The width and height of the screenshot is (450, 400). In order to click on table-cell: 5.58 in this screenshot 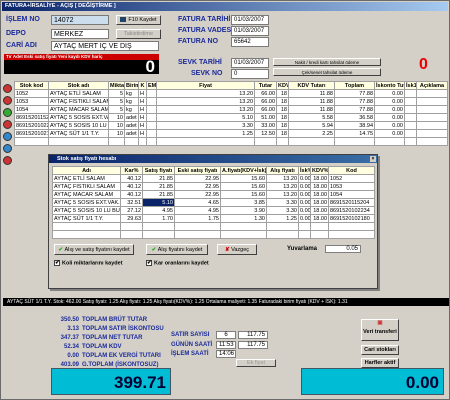, I will do `click(311, 117)`.